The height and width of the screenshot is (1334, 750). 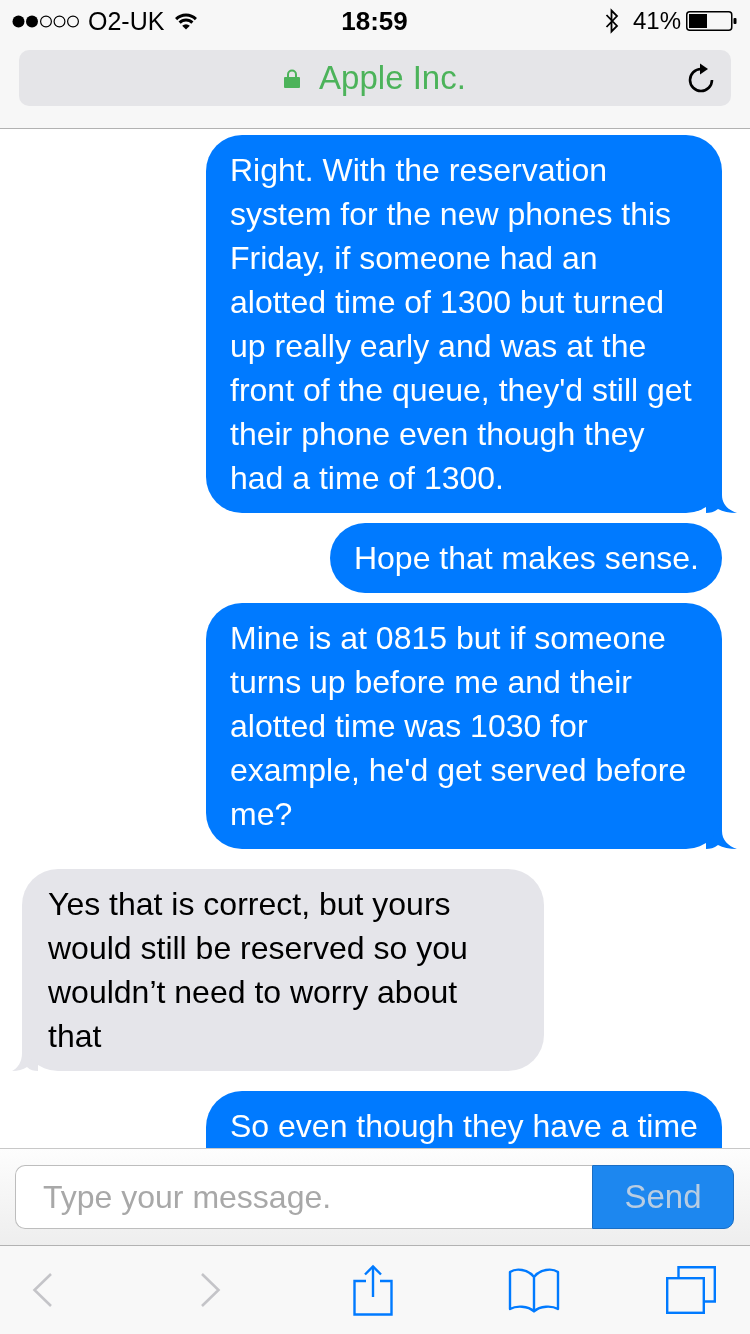 What do you see at coordinates (656, 21) in the screenshot?
I see `battery-percentage: 41%` at bounding box center [656, 21].